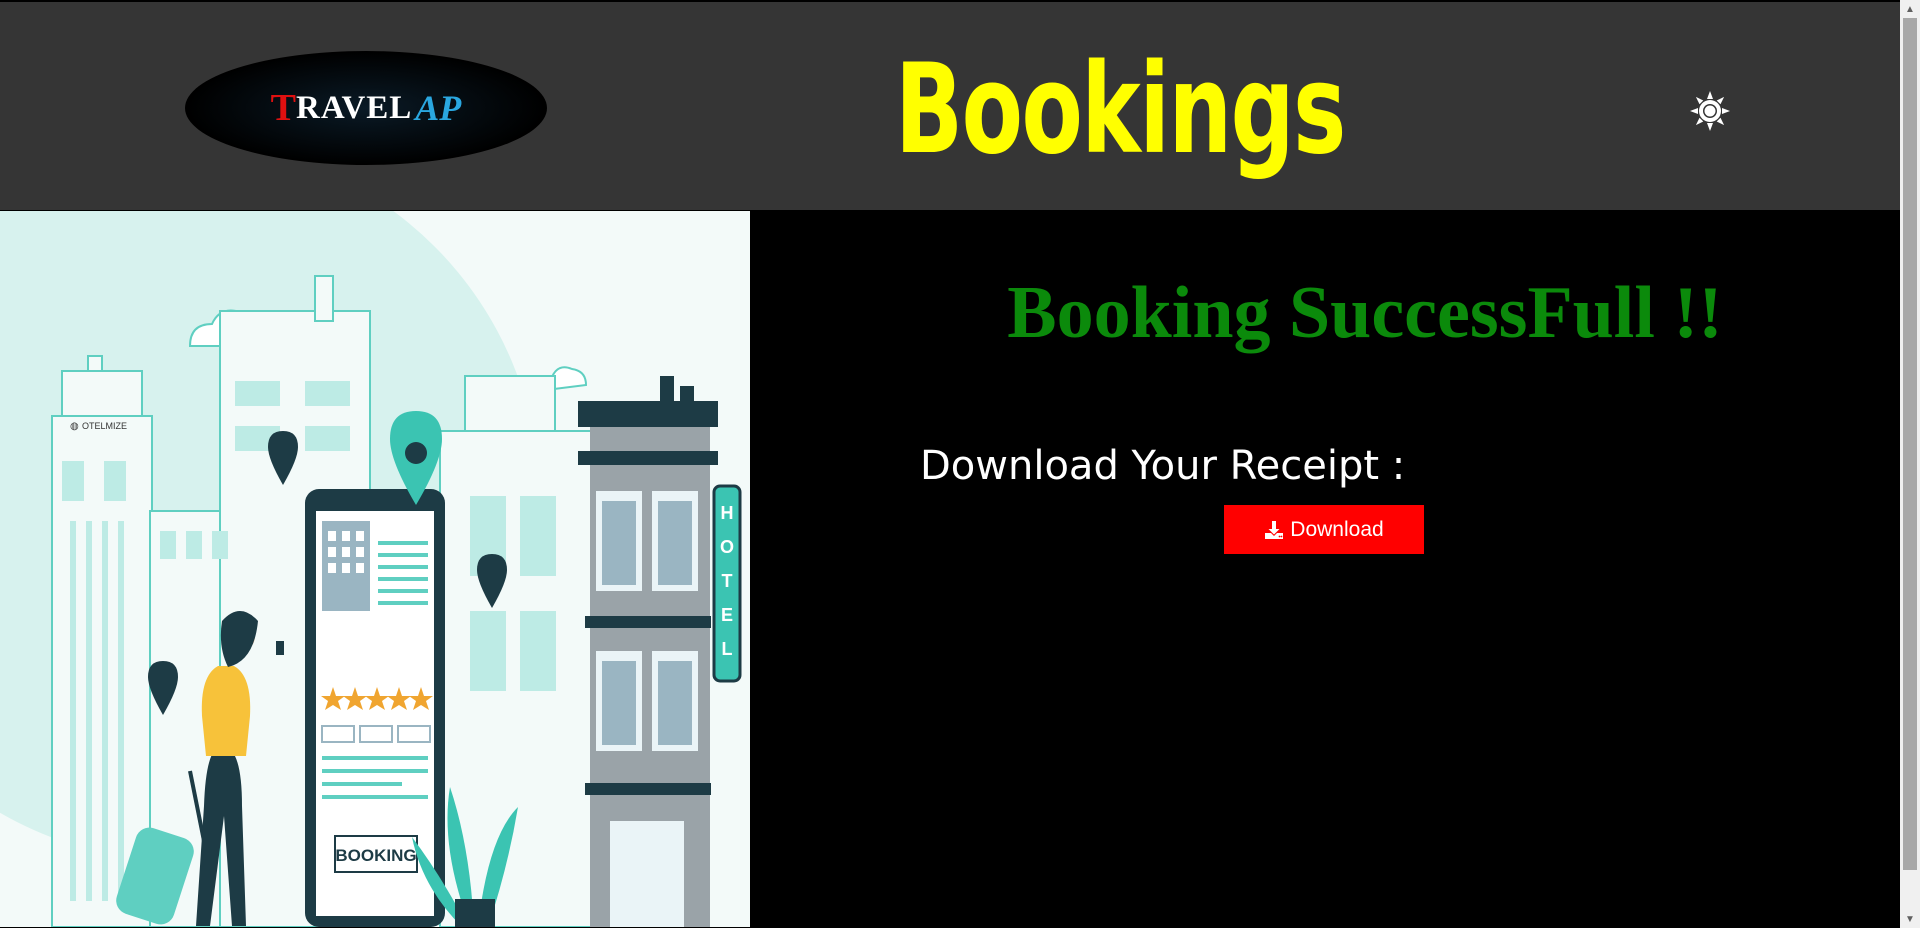 The image size is (1920, 928). I want to click on success-message: Booking SuccessFull !!, so click(1365, 313).